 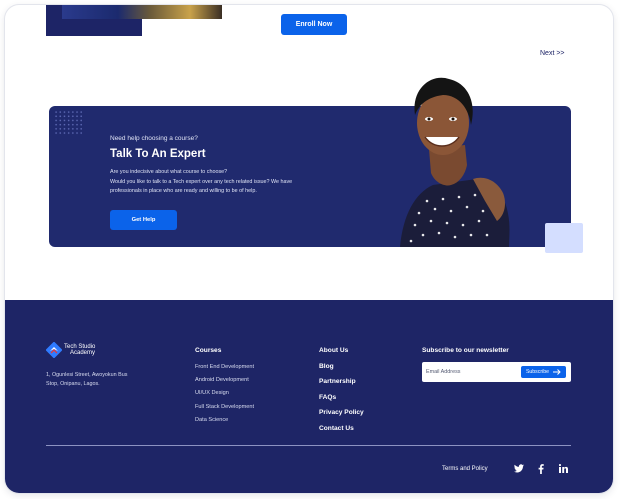 What do you see at coordinates (143, 220) in the screenshot?
I see `get-help-button: Get Help` at bounding box center [143, 220].